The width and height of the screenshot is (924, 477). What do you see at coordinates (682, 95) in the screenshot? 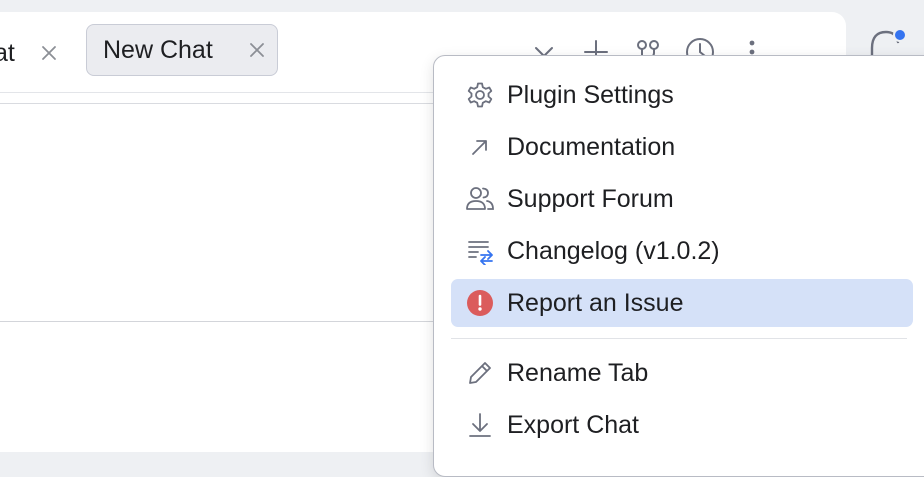
I see `menu-item-plugin-settings: Plugin Settings` at bounding box center [682, 95].